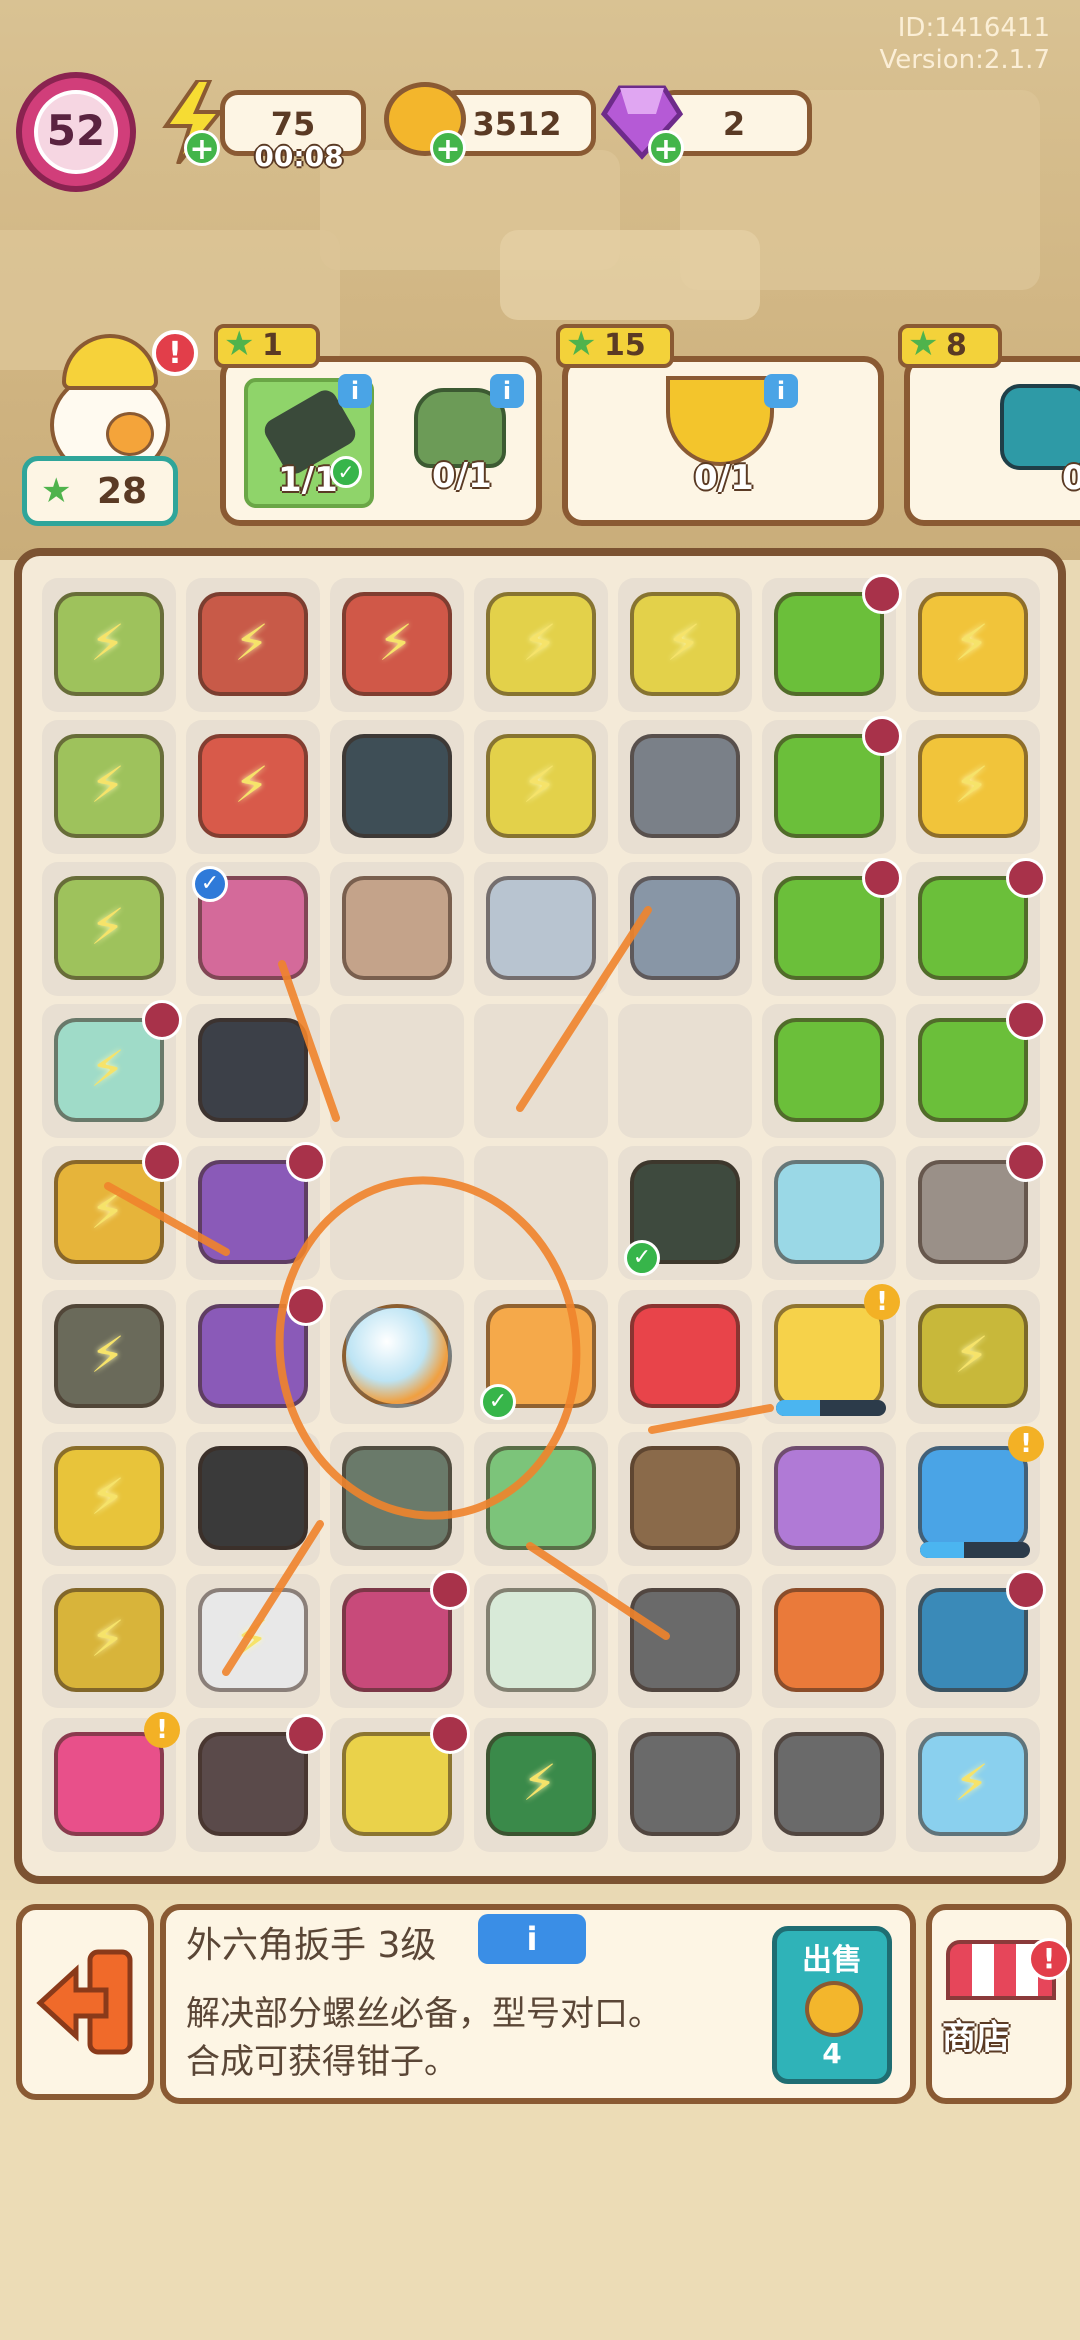 Image resolution: width=1080 pixels, height=2340 pixels. I want to click on done-check-icon: ✓, so click(346, 472).